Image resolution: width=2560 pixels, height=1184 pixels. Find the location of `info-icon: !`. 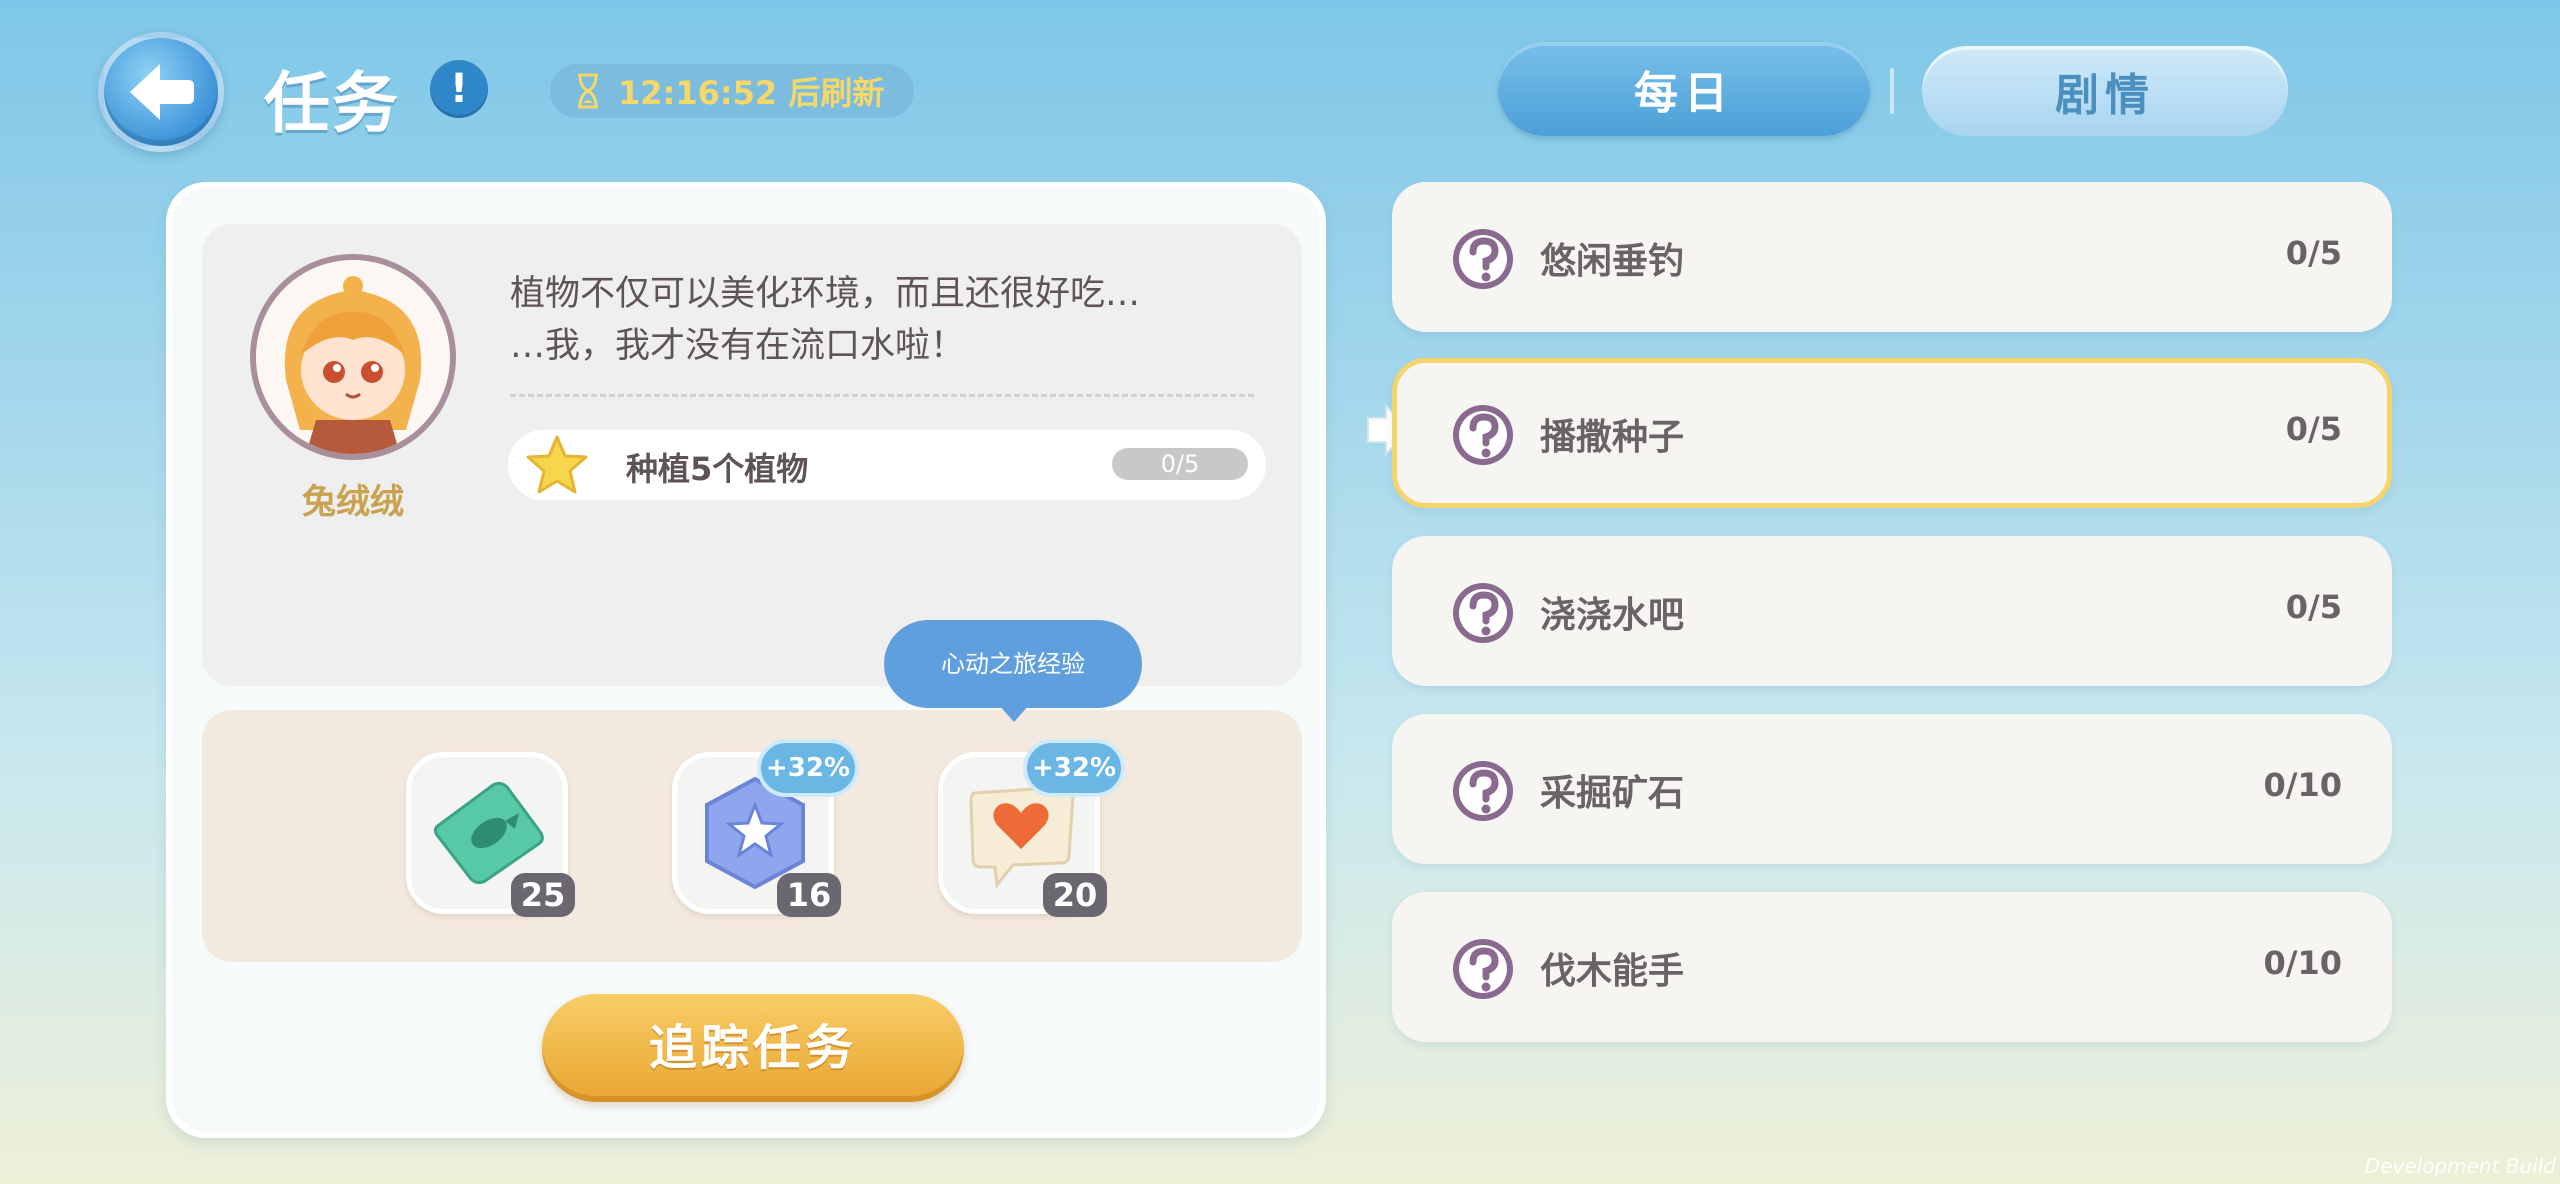

info-icon: ! is located at coordinates (459, 89).